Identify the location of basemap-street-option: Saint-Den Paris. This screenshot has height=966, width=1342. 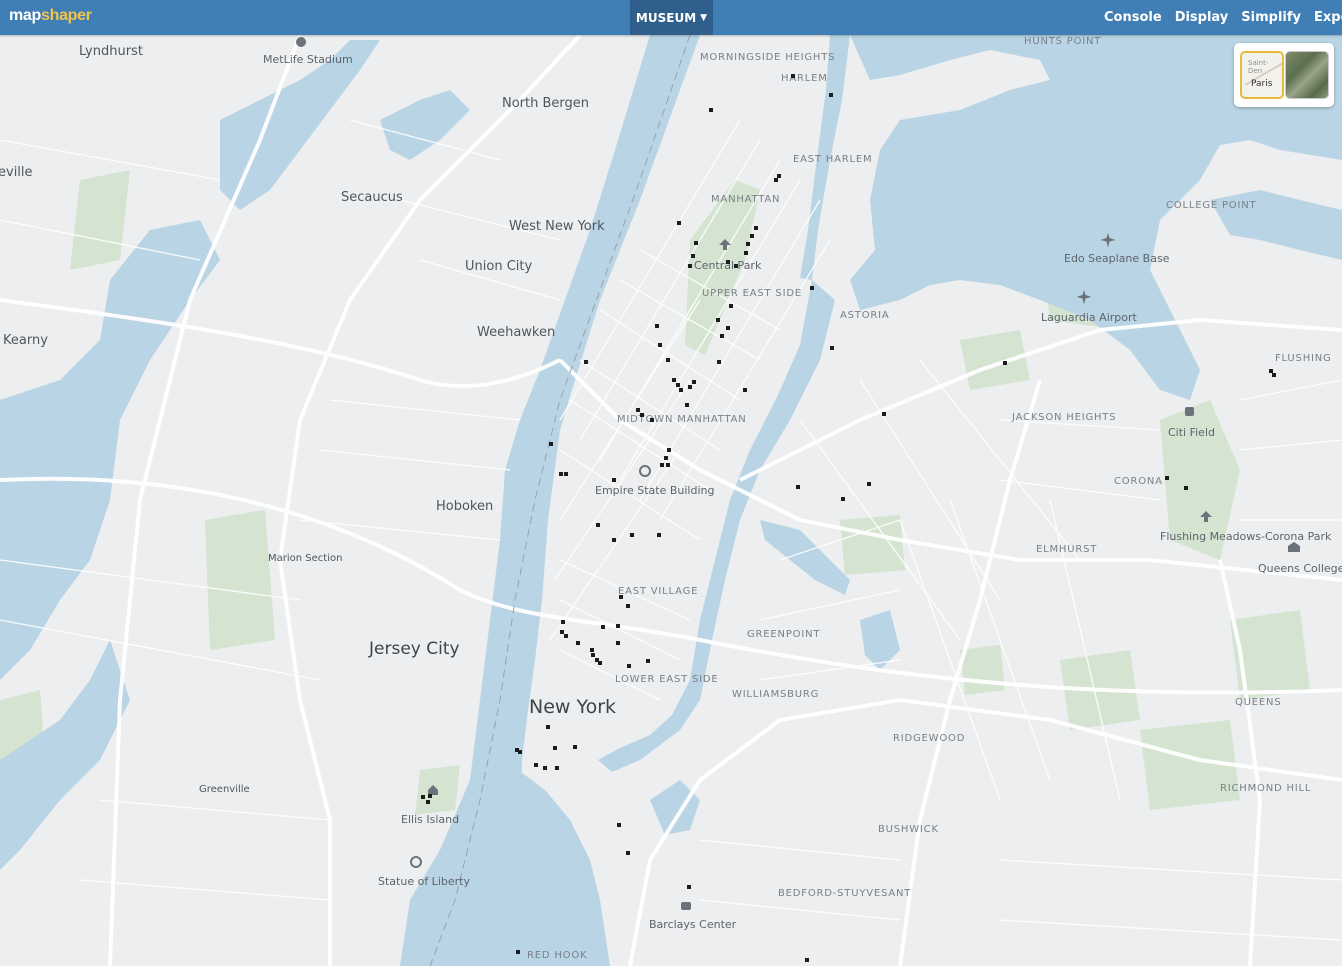
(1262, 75).